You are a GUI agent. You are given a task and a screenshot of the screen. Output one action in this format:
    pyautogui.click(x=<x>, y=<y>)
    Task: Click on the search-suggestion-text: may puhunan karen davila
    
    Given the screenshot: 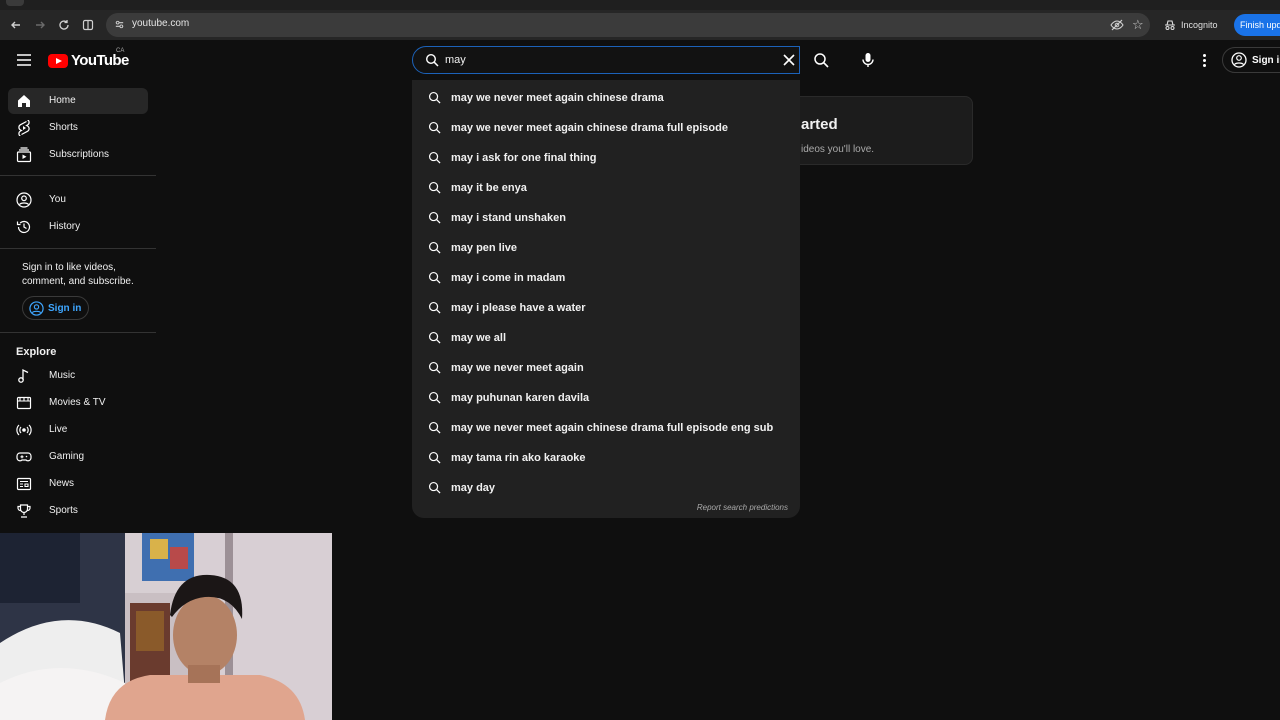 What is the action you would take?
    pyautogui.click(x=520, y=398)
    